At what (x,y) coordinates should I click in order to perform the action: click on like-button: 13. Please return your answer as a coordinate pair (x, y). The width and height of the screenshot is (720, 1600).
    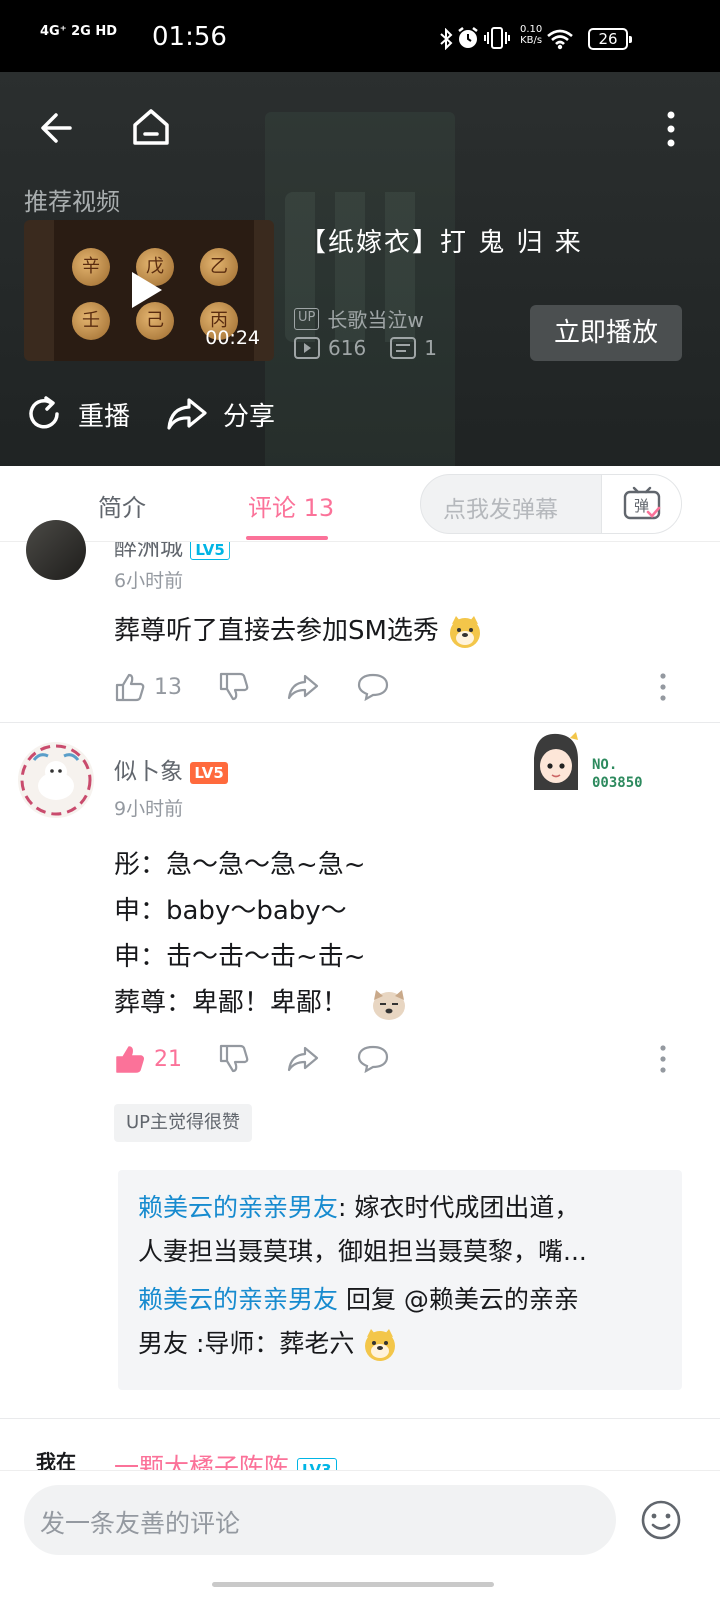
    Looking at the image, I should click on (148, 687).